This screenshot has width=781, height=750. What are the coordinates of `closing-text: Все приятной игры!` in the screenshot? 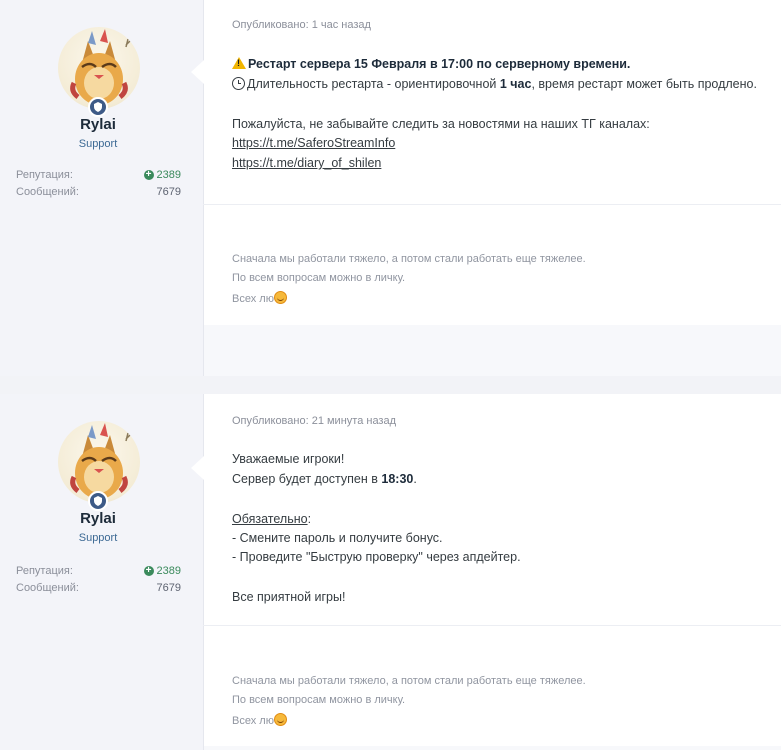 It's located at (289, 597).